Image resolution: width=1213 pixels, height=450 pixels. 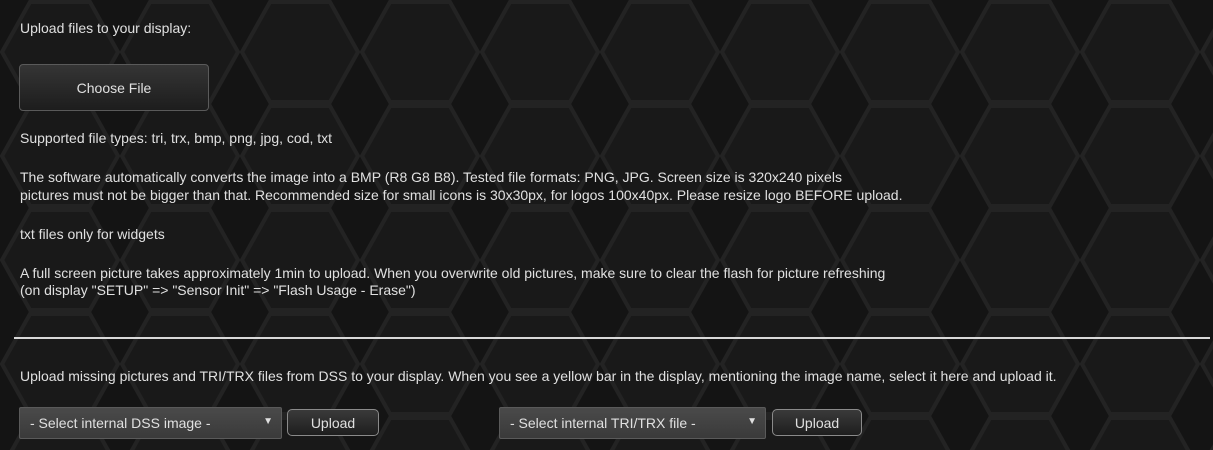 What do you see at coordinates (612, 338) in the screenshot?
I see `section-divider` at bounding box center [612, 338].